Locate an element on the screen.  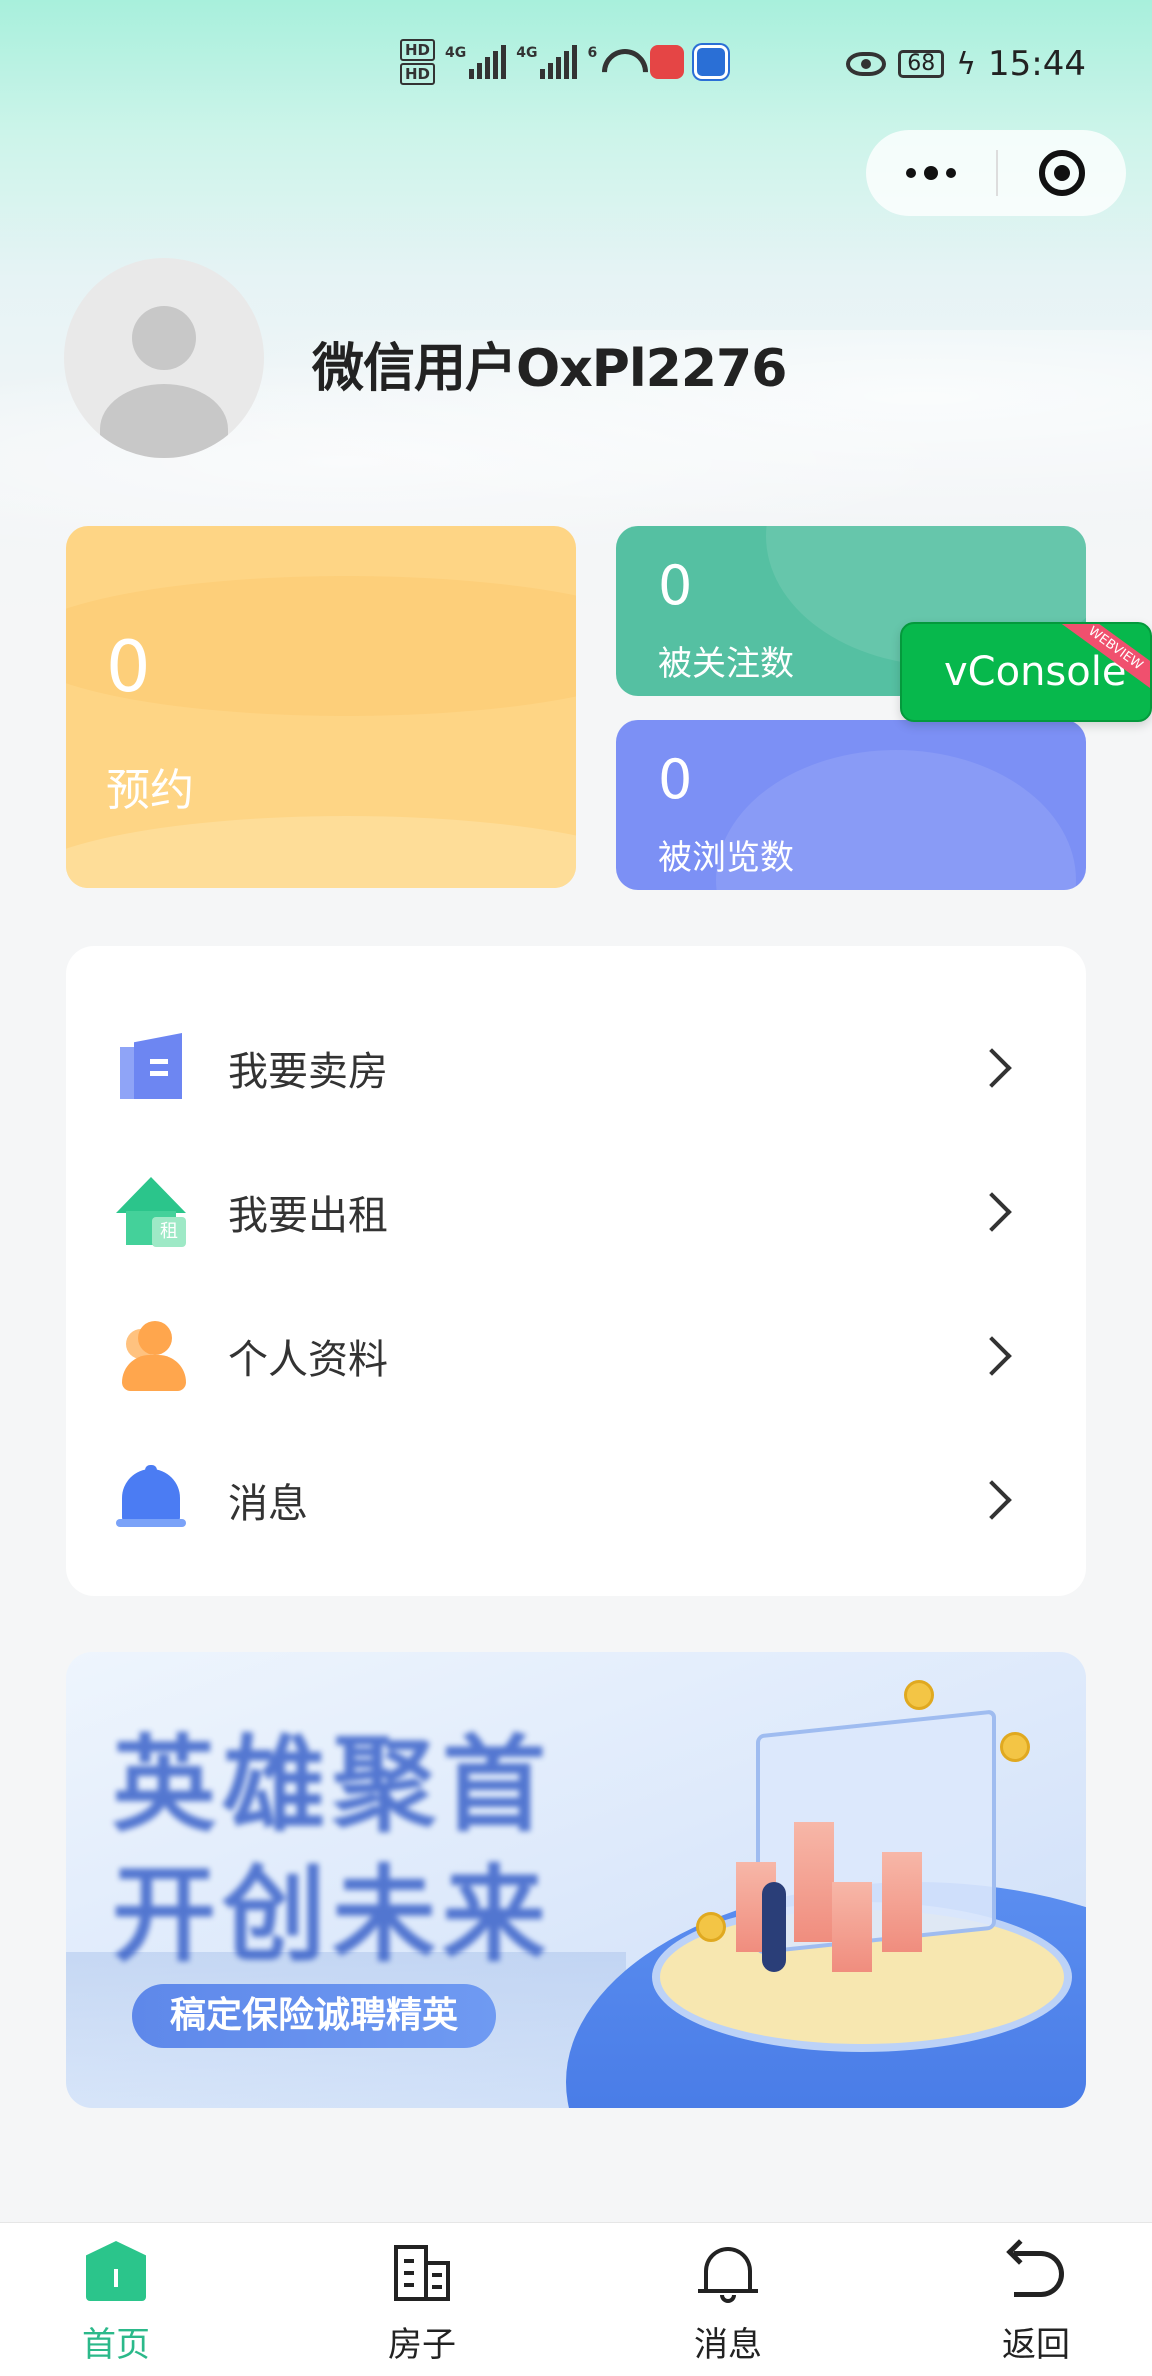
tab-label: 首页 is located at coordinates (116, 2345).